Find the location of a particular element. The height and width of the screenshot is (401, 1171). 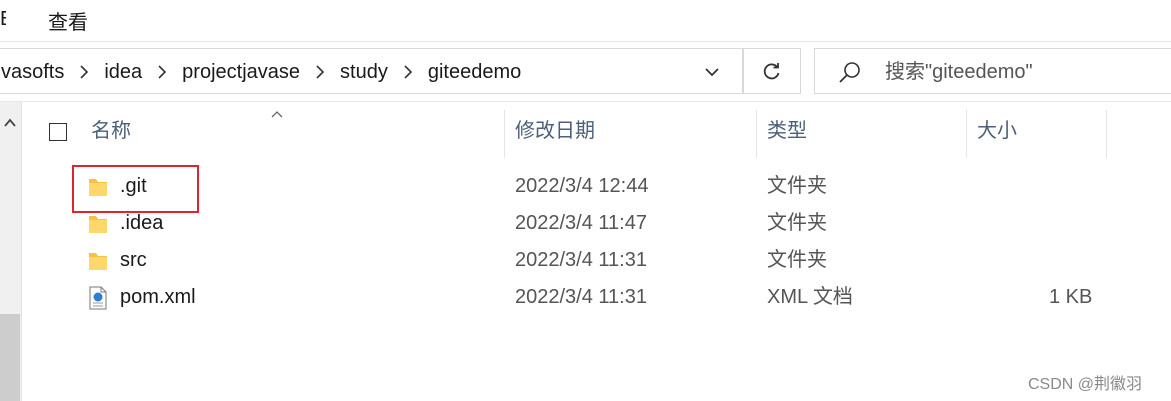

xml-file-icon is located at coordinates (98, 298).